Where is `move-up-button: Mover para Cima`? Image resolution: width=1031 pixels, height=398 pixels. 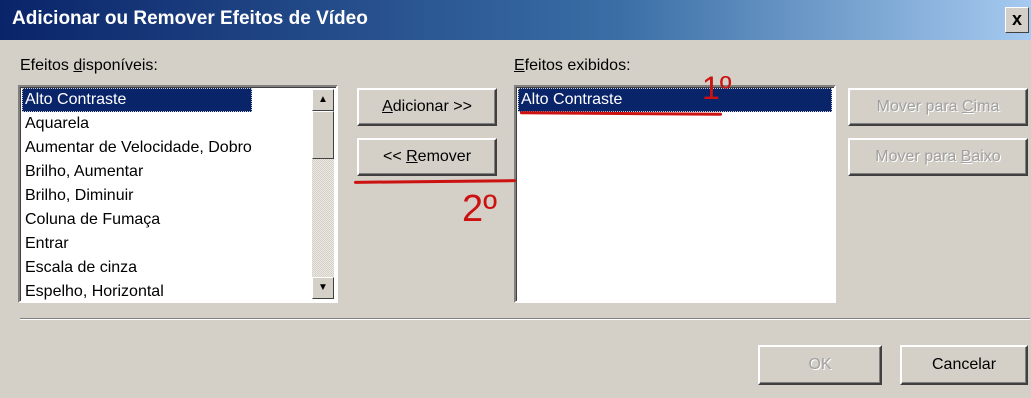 move-up-button: Mover para Cima is located at coordinates (938, 107).